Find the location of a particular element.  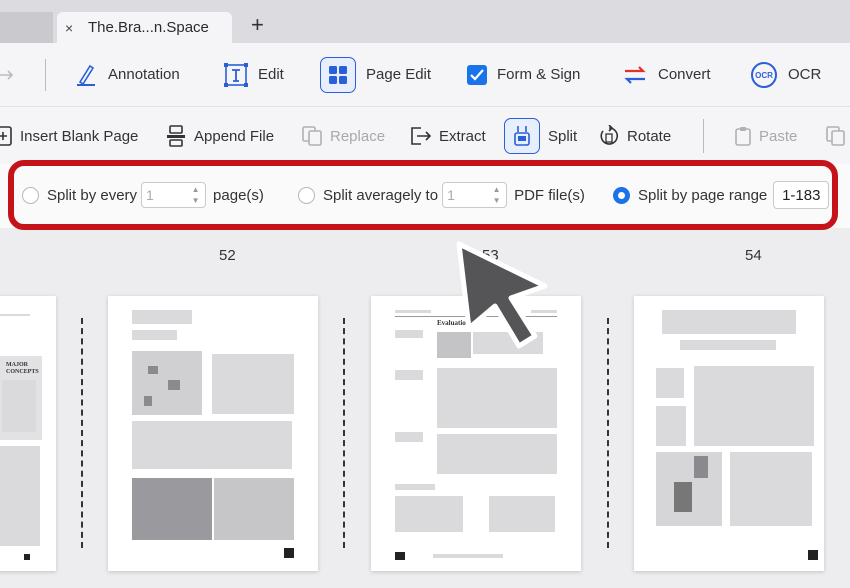

page-thumbnail-51: MAJOR CONCEPTS is located at coordinates (28, 433).